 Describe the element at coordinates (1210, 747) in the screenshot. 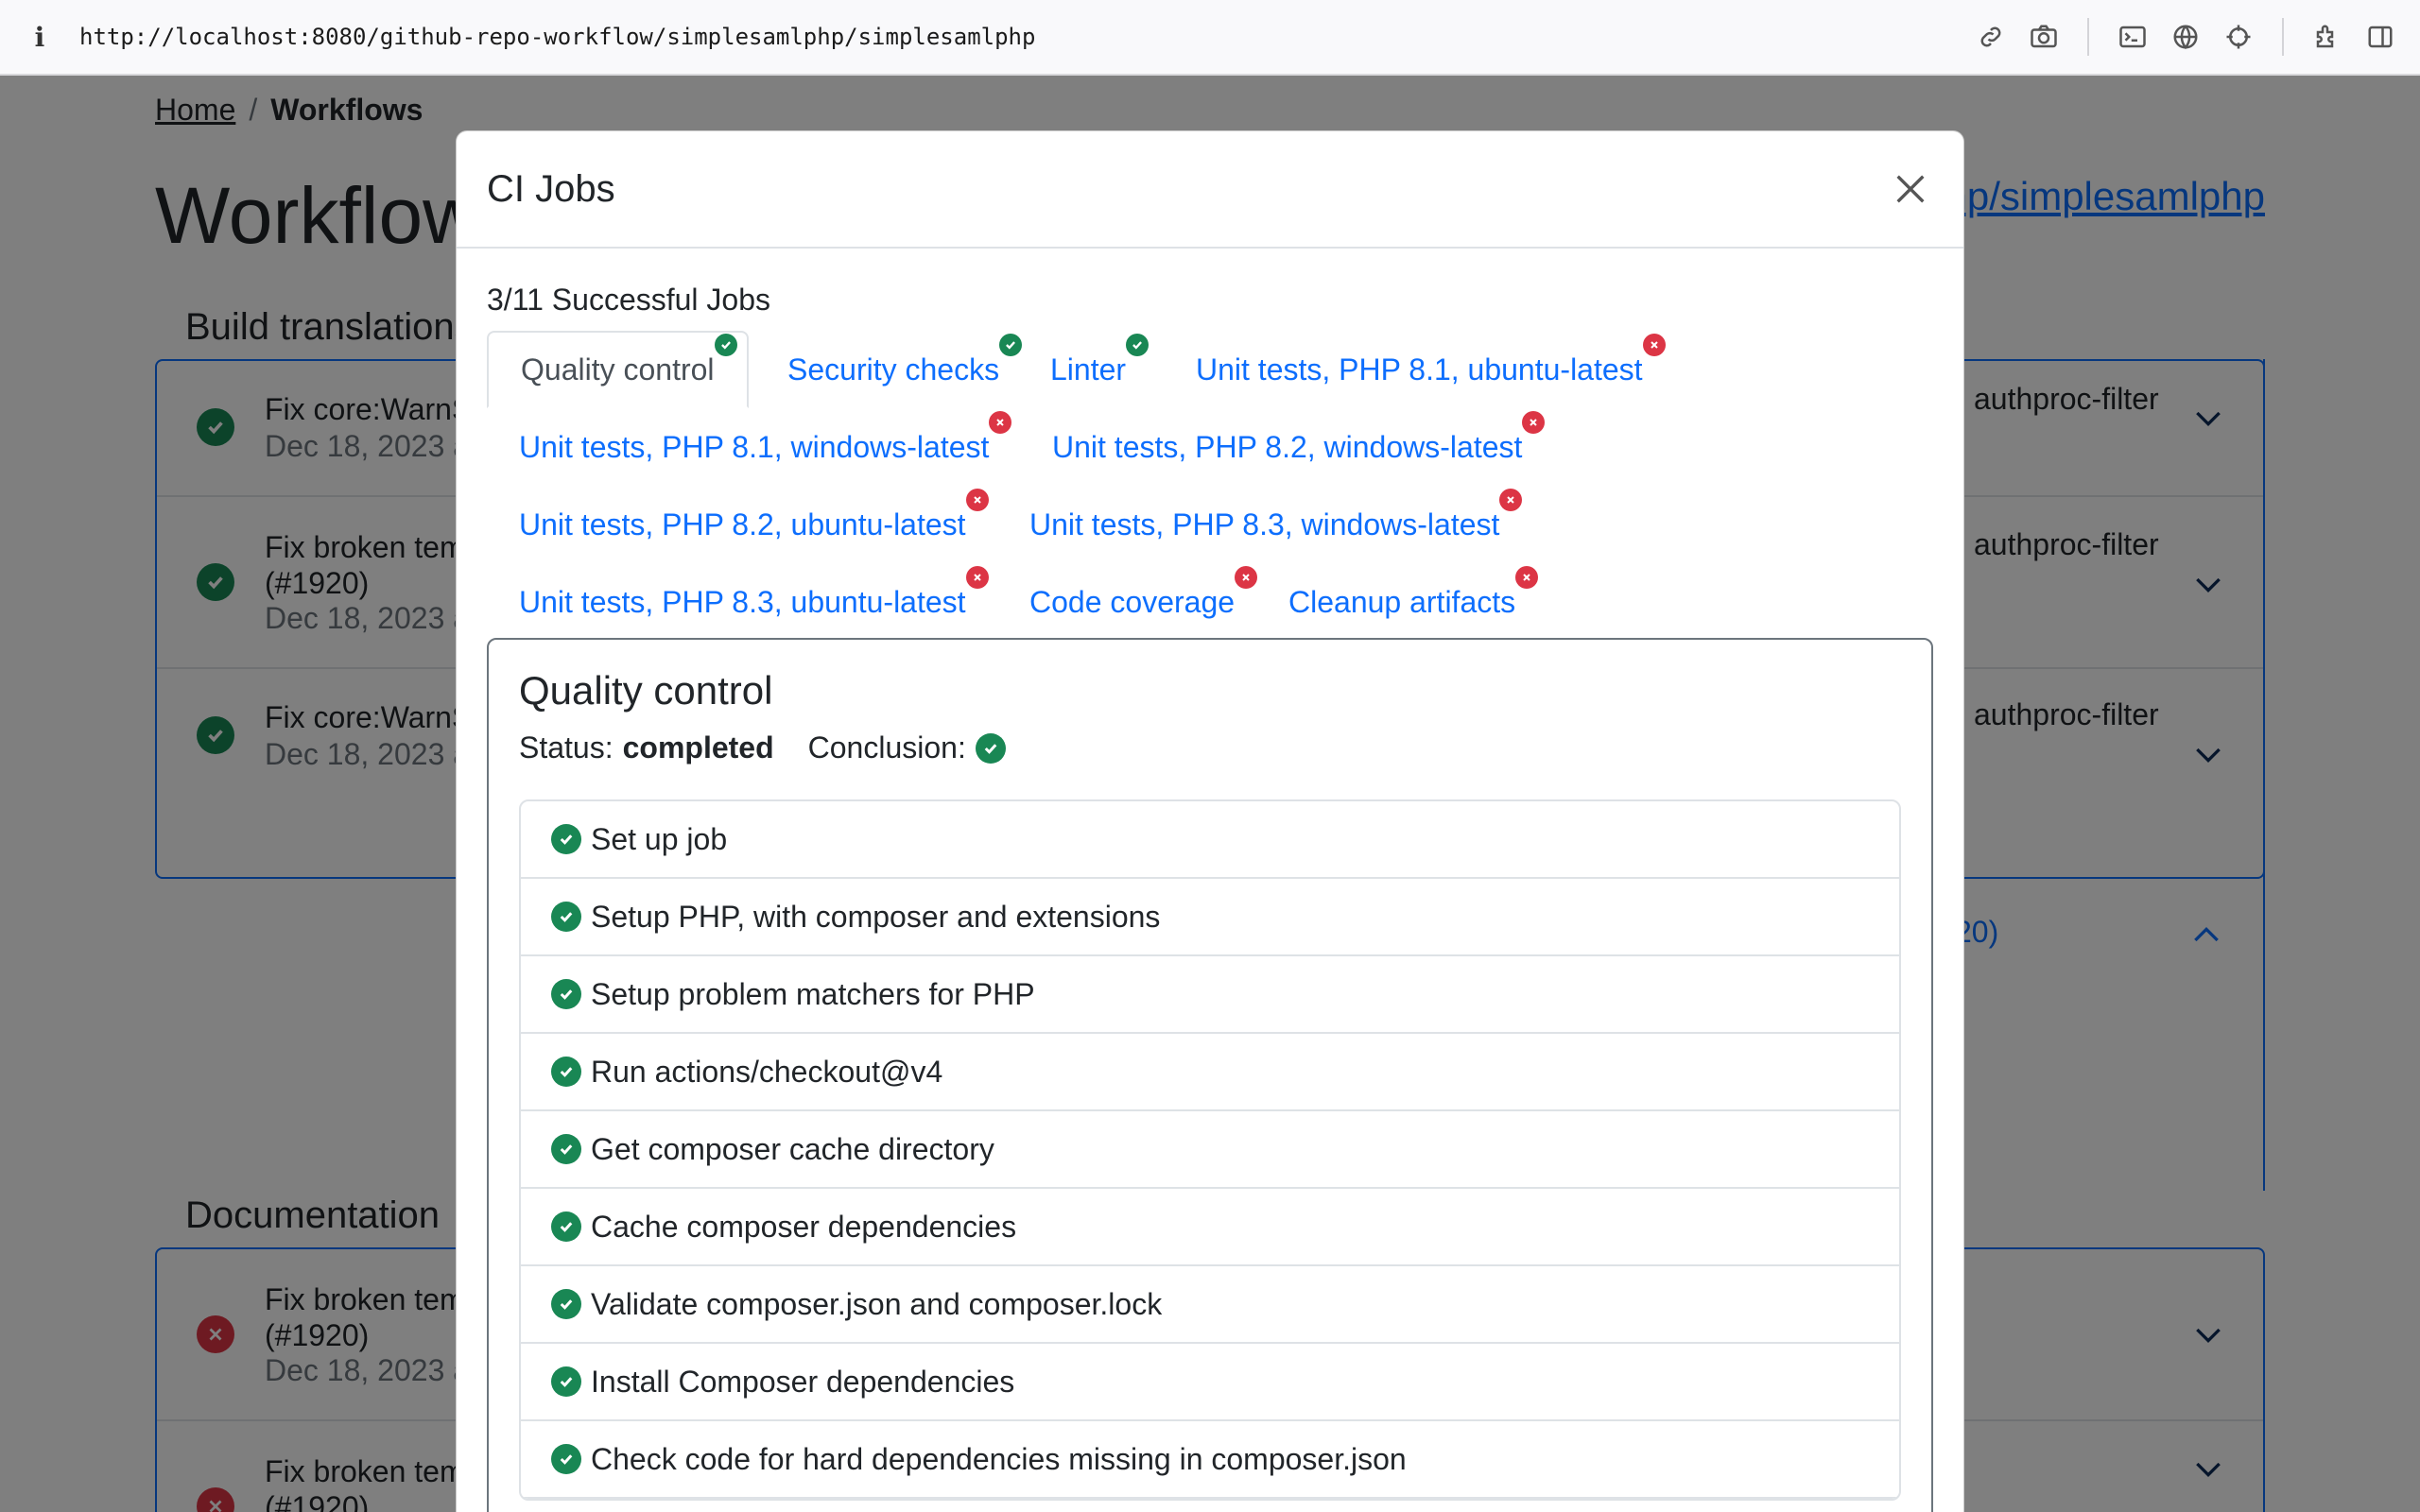

I see `job-status-line: Status: completed Conclusion:` at that location.